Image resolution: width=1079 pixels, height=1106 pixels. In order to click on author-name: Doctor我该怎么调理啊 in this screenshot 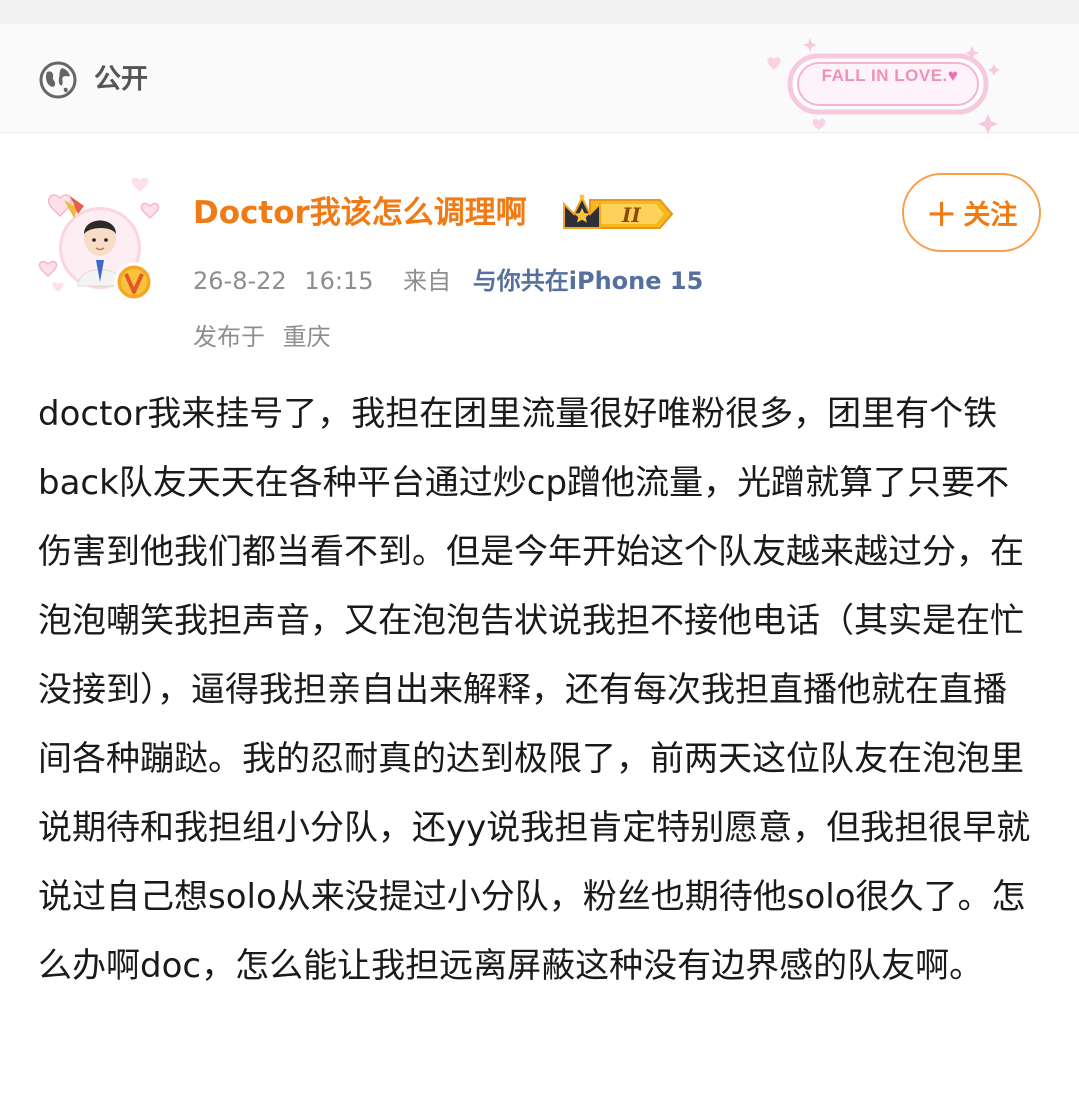, I will do `click(360, 213)`.